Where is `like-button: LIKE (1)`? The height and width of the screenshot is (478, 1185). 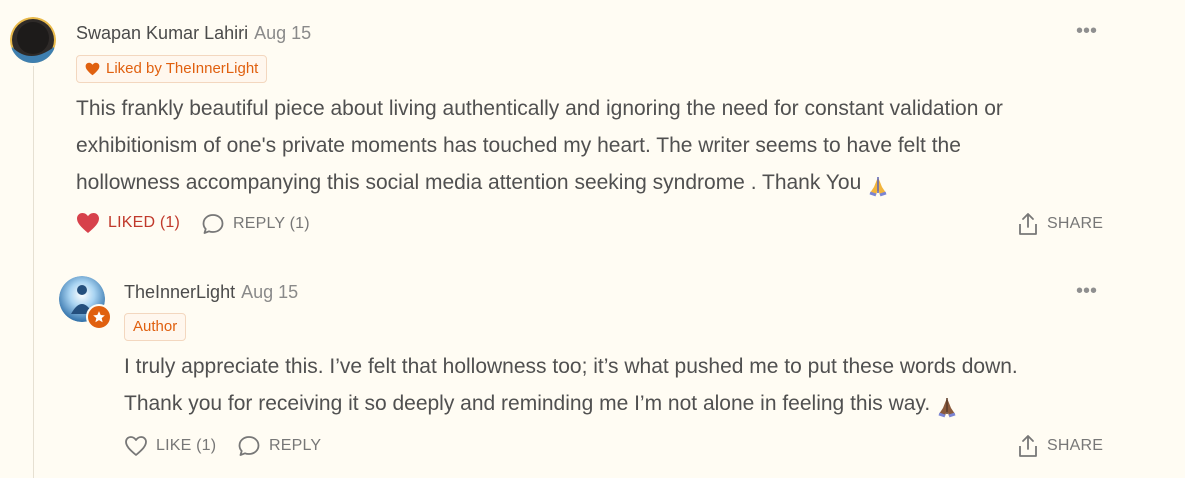 like-button: LIKE (1) is located at coordinates (170, 446).